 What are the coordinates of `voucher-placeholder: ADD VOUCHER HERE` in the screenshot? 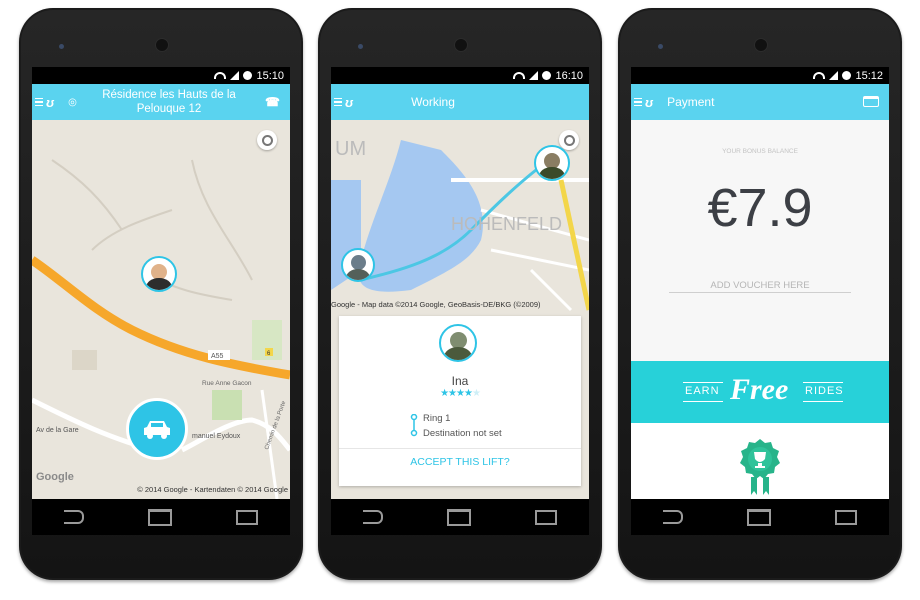 It's located at (760, 285).